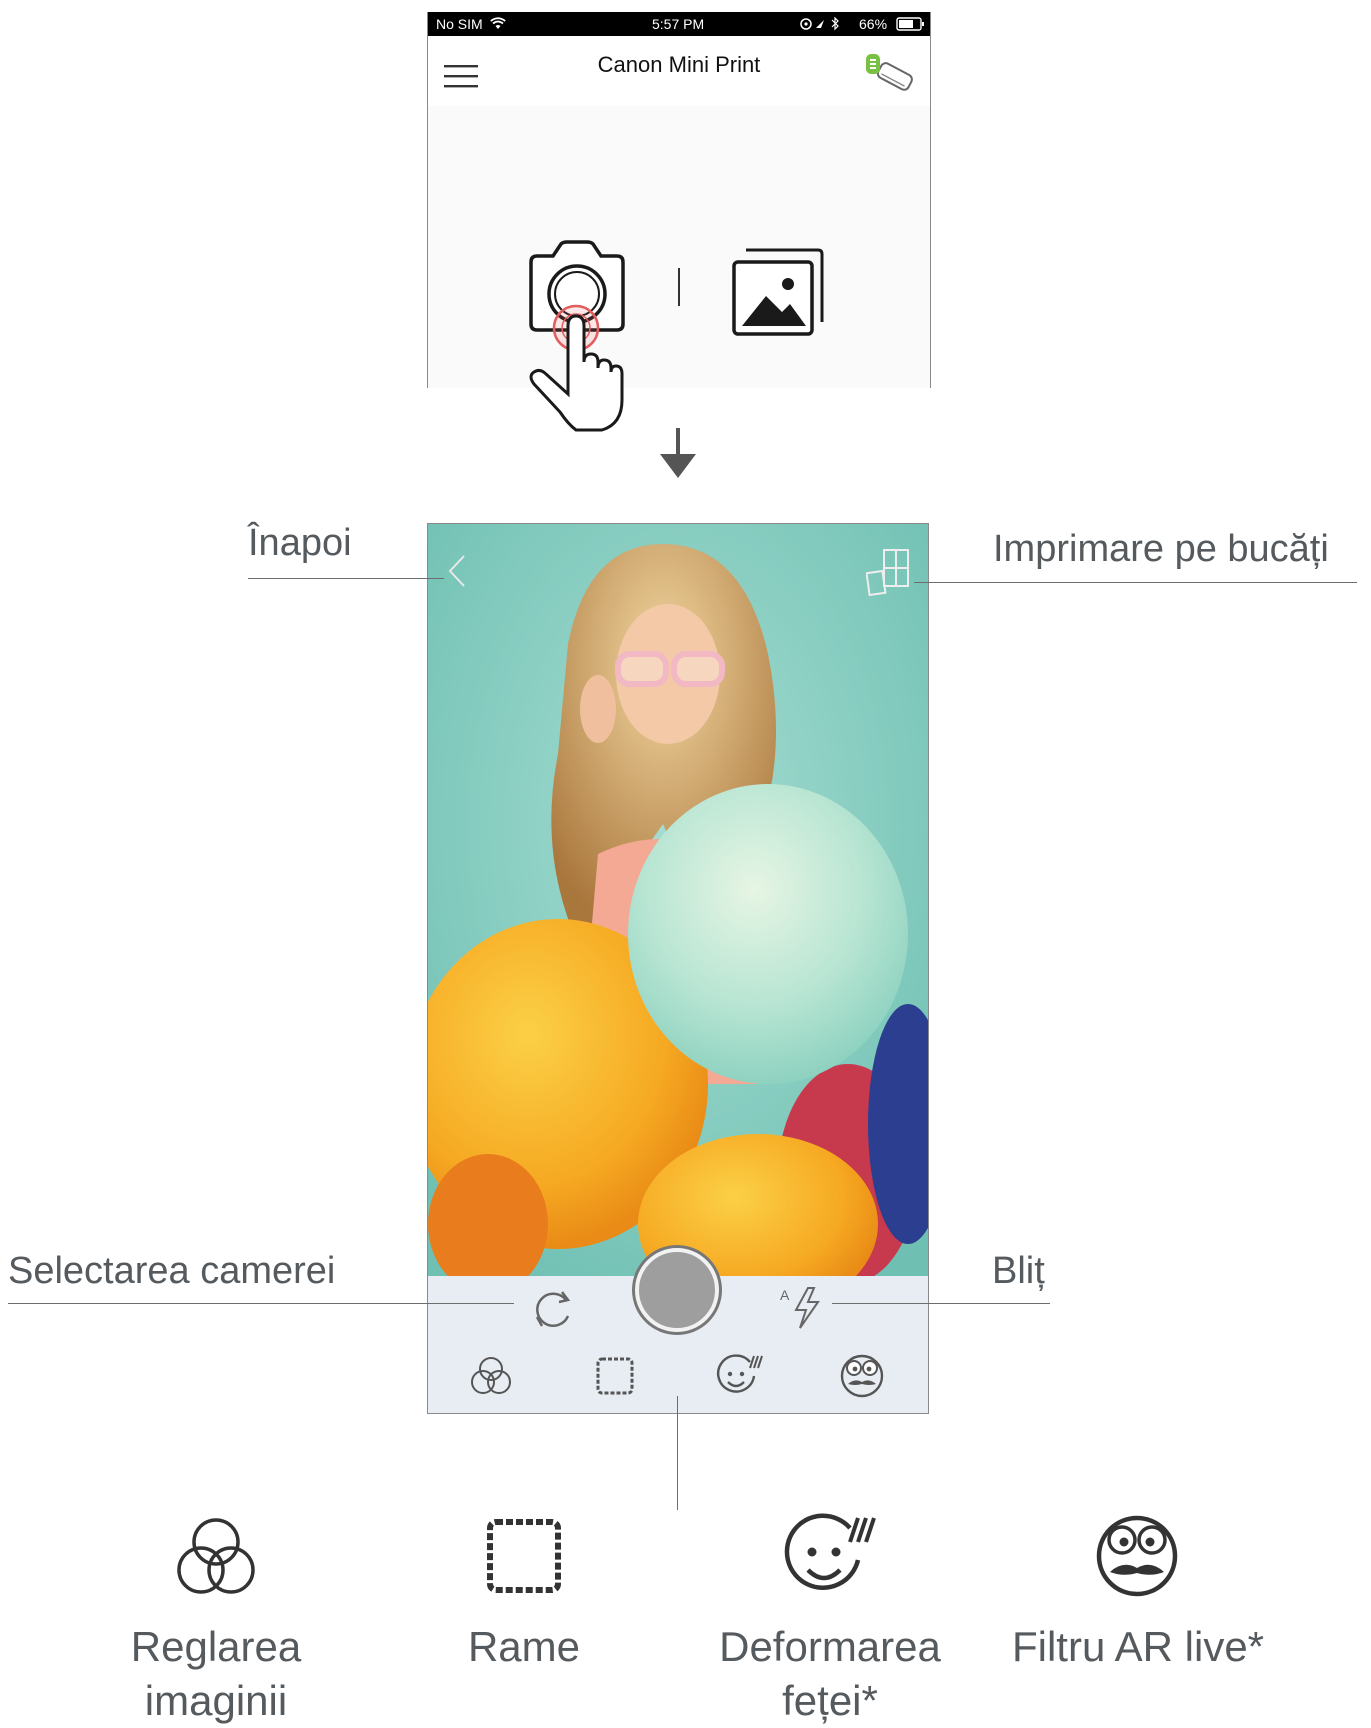  Describe the element at coordinates (524, 1646) in the screenshot. I see `feature-label-frames: Rame` at that location.